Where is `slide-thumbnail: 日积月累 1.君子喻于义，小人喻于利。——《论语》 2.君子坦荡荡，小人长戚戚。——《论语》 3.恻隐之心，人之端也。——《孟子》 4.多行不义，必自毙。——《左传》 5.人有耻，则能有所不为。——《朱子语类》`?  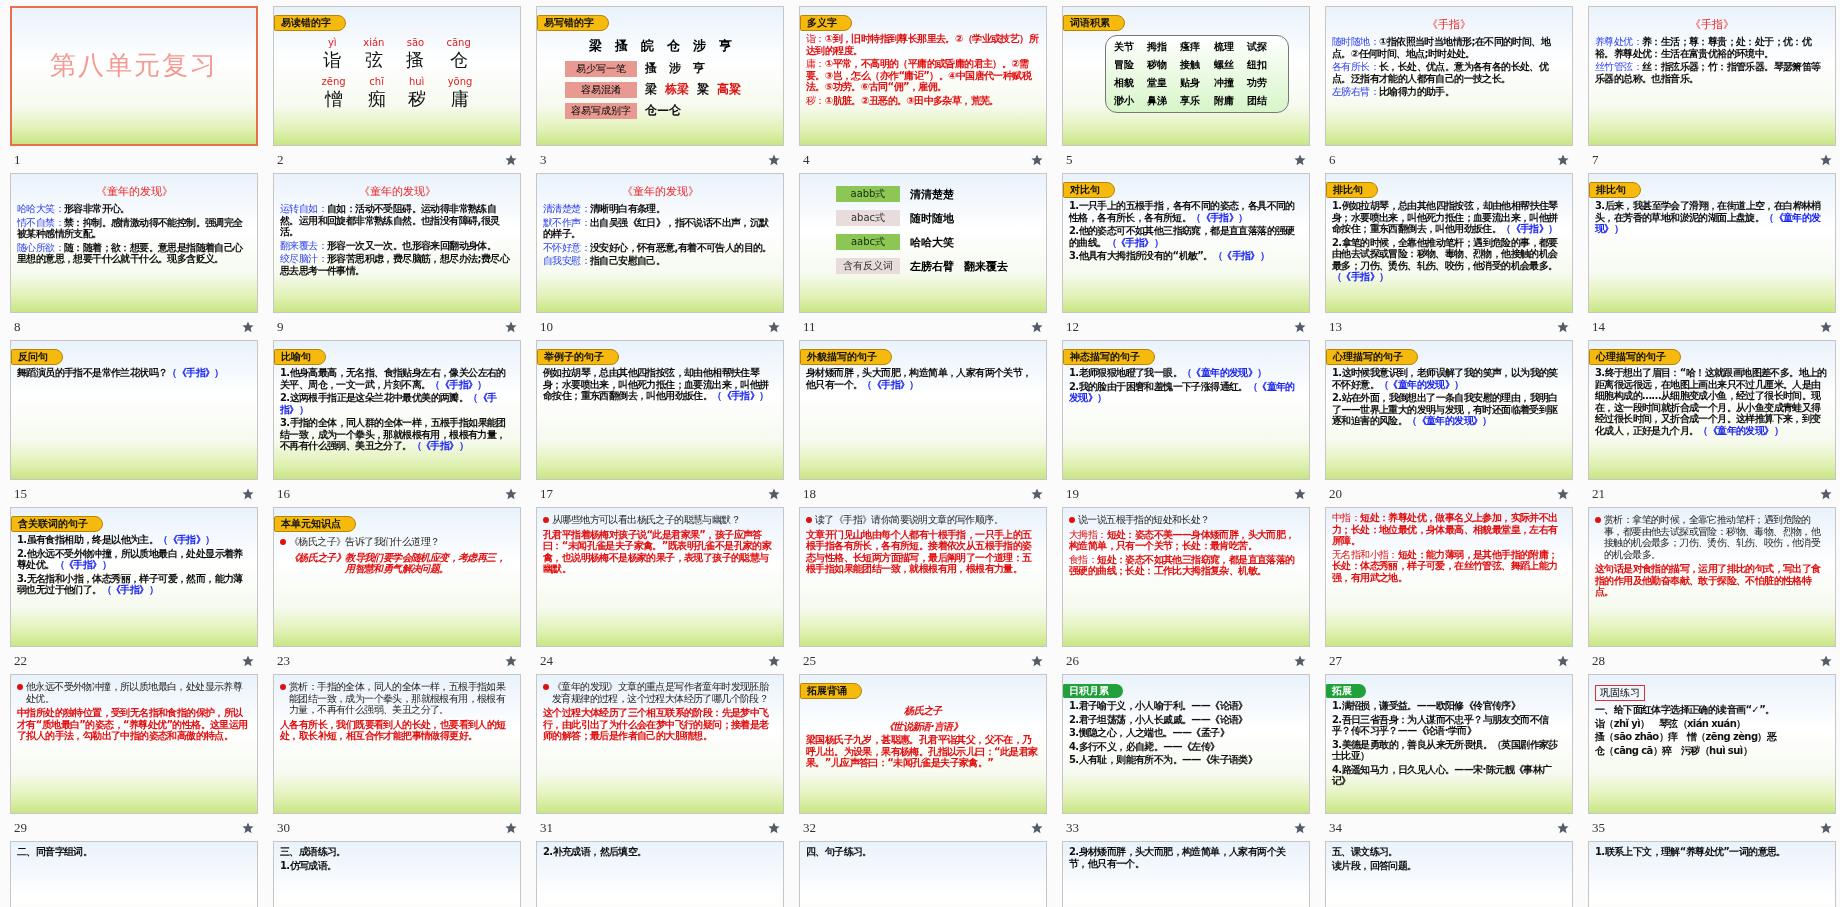
slide-thumbnail: 日积月累 1.君子喻于义，小人喻于利。——《论语》 2.君子坦荡荡，小人长戚戚。——《论语》 3.恻隐之心，人之端也。——《孟子》 4.多行不义，必自毙。——《左传》 5.人有耻，则能有所不为。——《朱子语类》 is located at coordinates (1186, 744).